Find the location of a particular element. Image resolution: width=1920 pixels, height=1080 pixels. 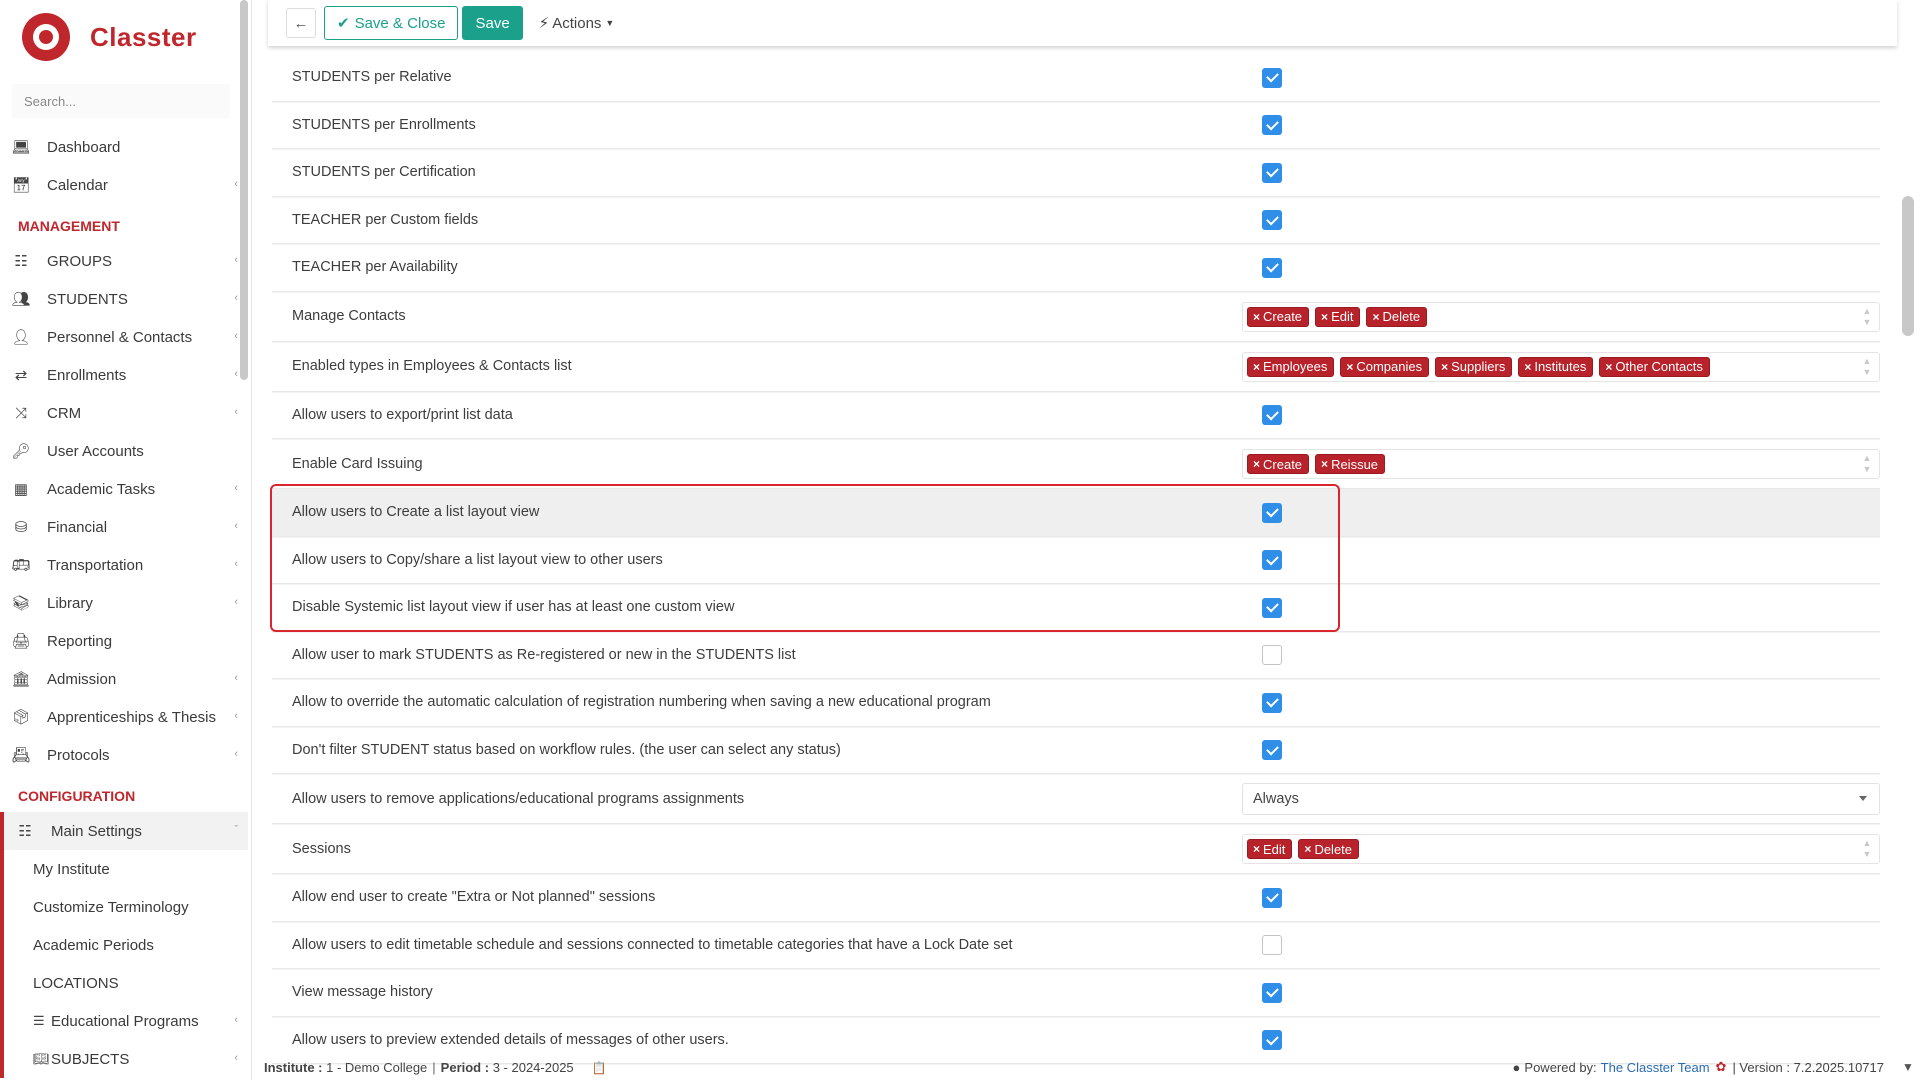

copy-icon: 📋 is located at coordinates (599, 1068).